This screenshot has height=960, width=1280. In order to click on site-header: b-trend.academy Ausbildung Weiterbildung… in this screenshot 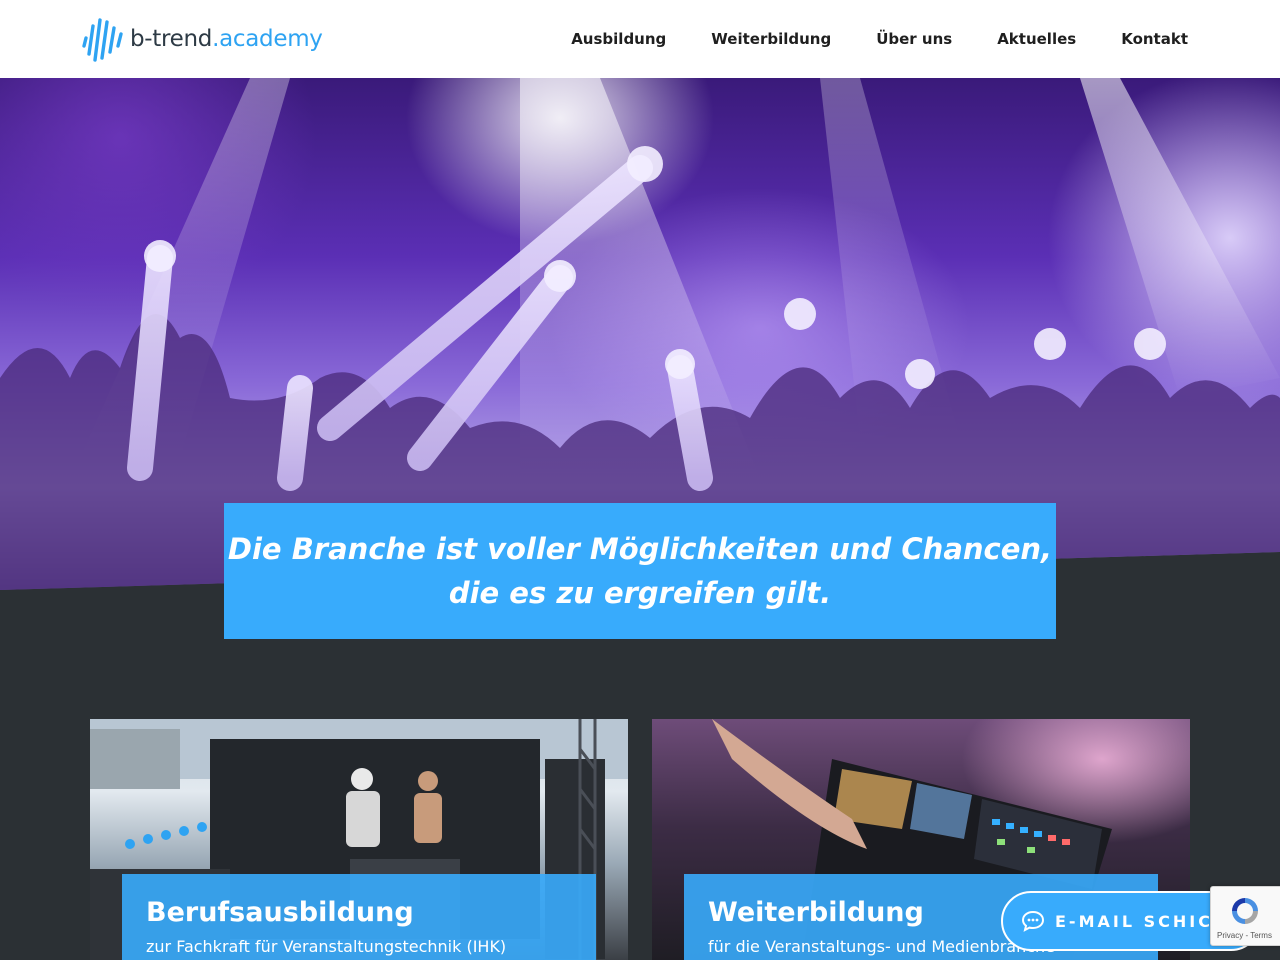, I will do `click(640, 39)`.